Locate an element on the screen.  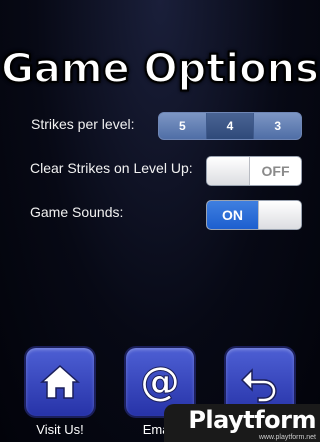
clear-strikes-row: Clear Strikes on Level Up: OFF is located at coordinates (160, 170).